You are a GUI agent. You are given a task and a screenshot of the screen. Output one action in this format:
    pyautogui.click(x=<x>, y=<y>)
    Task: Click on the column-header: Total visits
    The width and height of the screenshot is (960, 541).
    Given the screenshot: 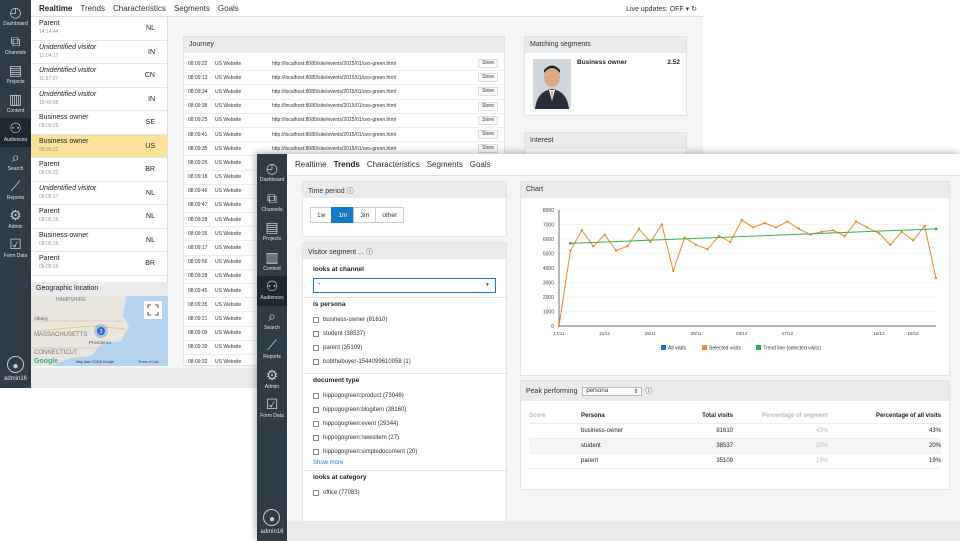 What is the action you would take?
    pyautogui.click(x=702, y=416)
    